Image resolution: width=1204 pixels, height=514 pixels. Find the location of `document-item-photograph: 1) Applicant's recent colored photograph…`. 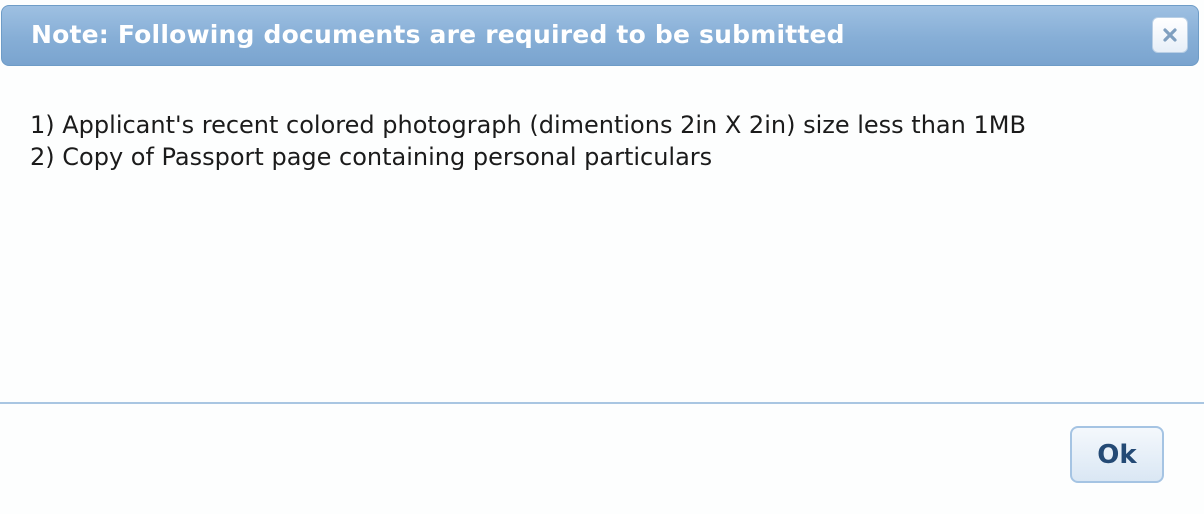

document-item-photograph: 1) Applicant's recent colored photograph… is located at coordinates (528, 125).